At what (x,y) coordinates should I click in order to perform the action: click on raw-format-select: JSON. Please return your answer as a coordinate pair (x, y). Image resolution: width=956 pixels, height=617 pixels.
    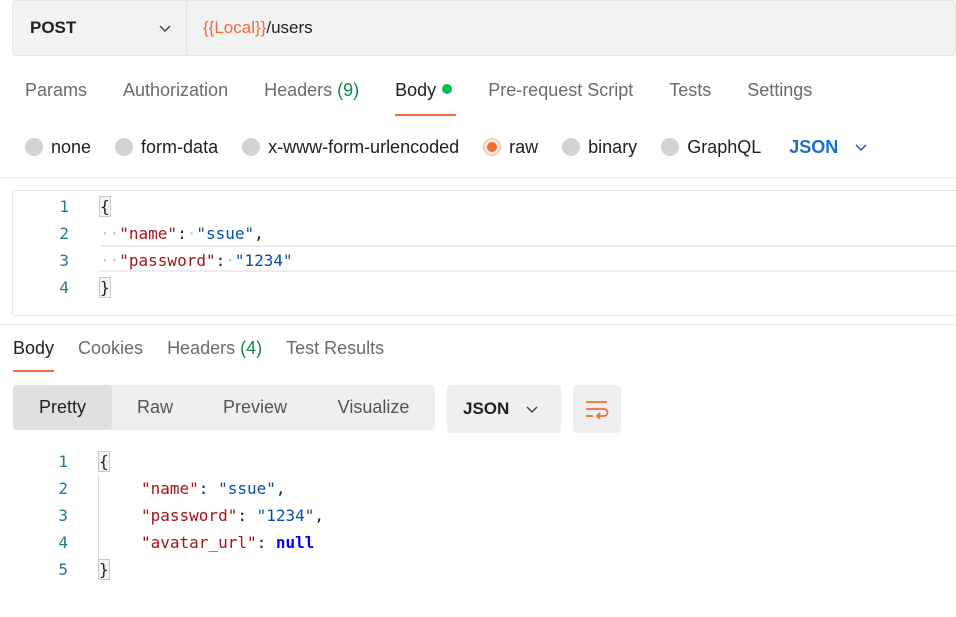
    Looking at the image, I should click on (828, 147).